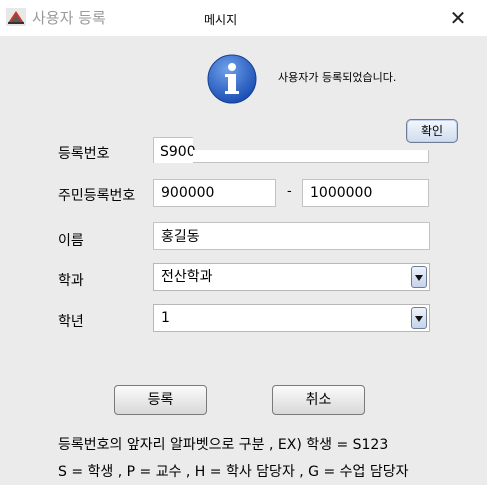 The height and width of the screenshot is (485, 487). I want to click on ok-button: 확인, so click(432, 131).